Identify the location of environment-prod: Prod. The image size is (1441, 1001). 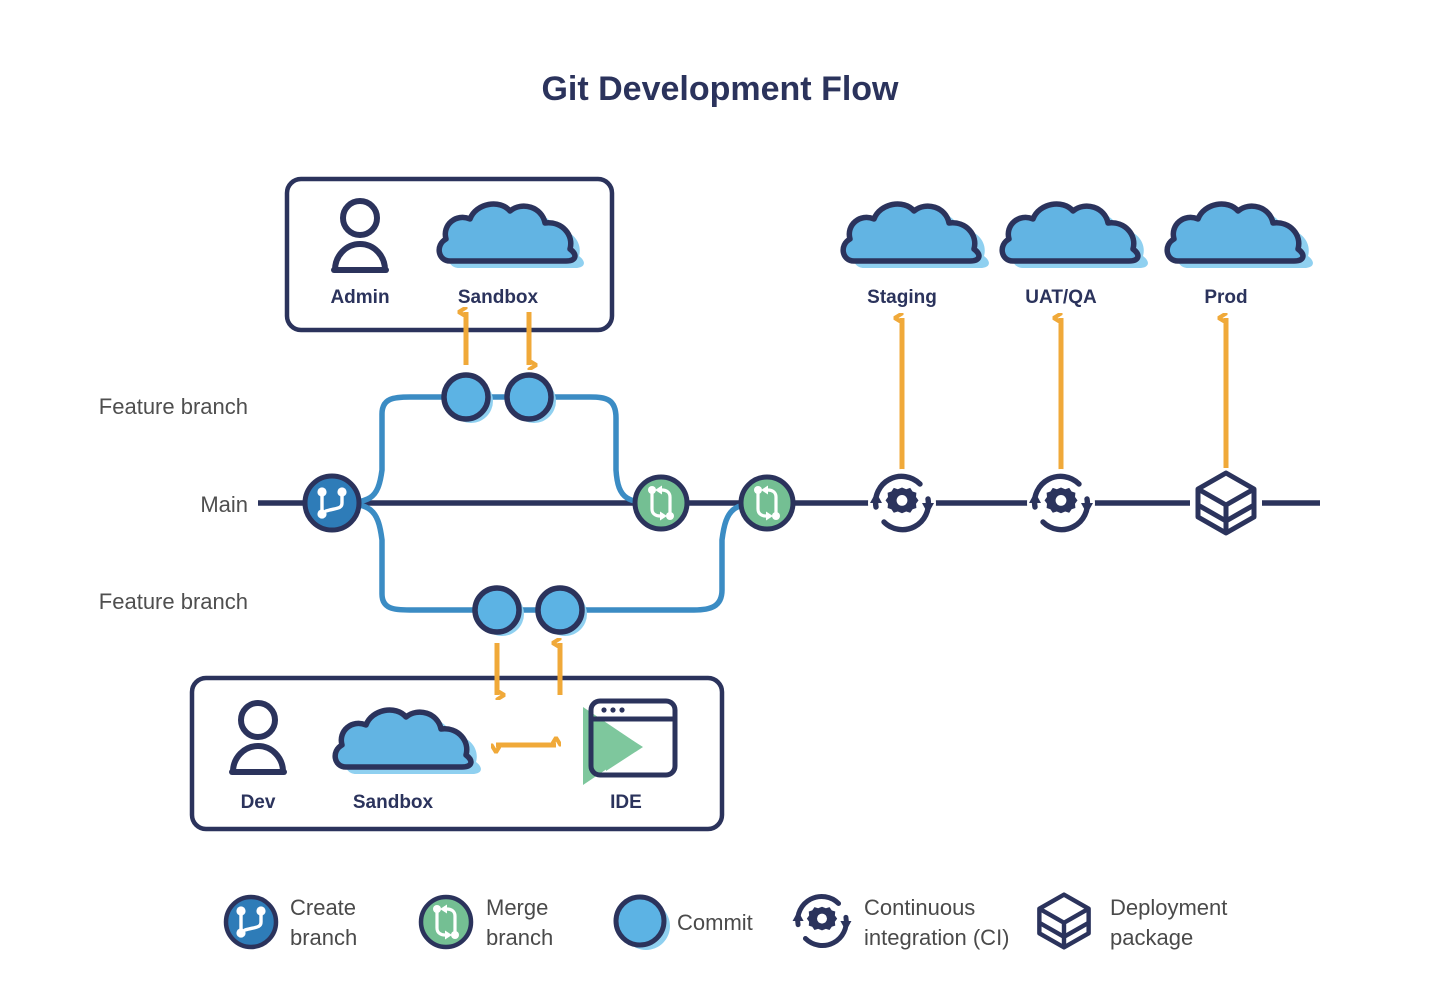
(1240, 256).